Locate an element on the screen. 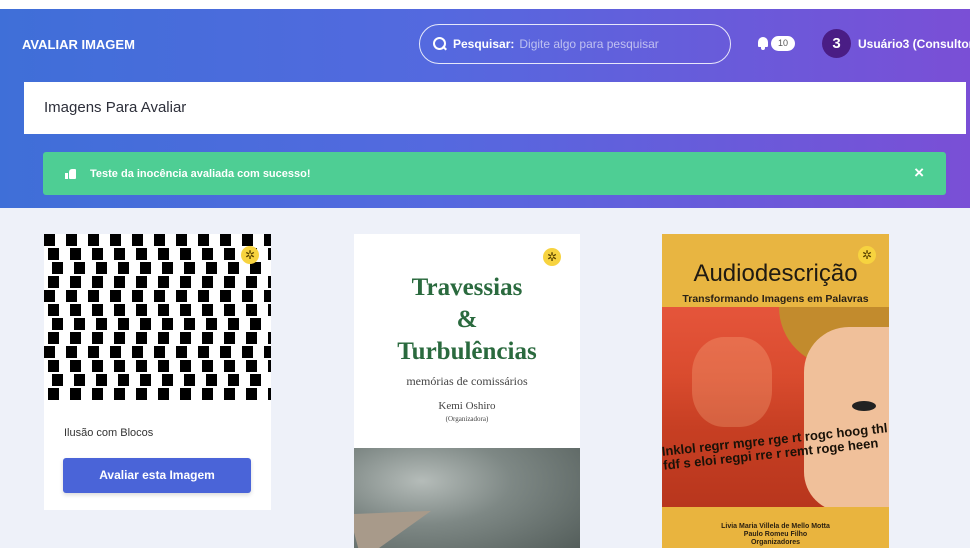 This screenshot has width=970, height=548. cover-author-line: Organizadores is located at coordinates (775, 542).